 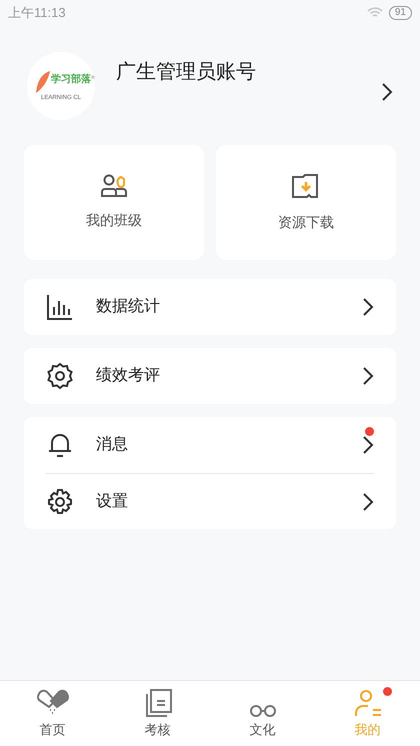 I want to click on rosette-icon, so click(x=60, y=376).